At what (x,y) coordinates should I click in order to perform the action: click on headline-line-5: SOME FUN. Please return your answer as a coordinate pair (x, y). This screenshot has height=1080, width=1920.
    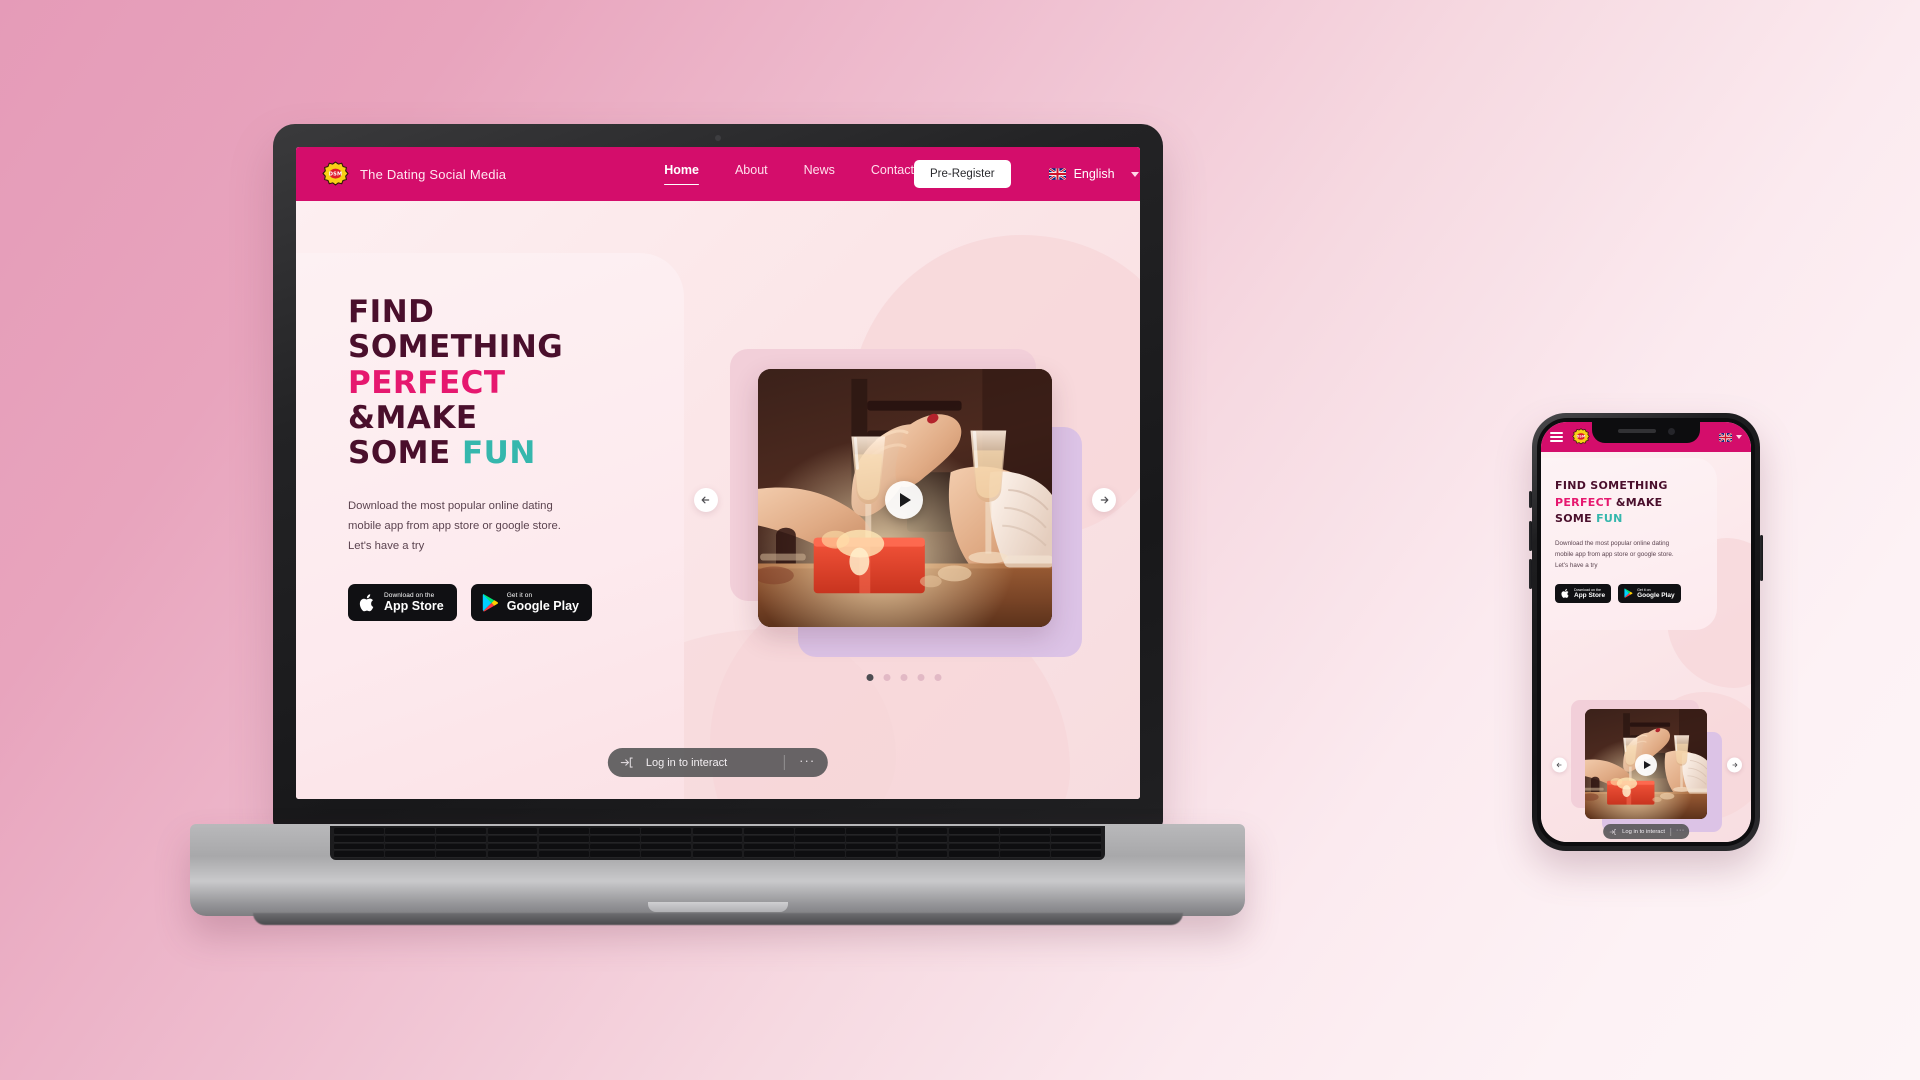
    Looking at the image, I should click on (513, 453).